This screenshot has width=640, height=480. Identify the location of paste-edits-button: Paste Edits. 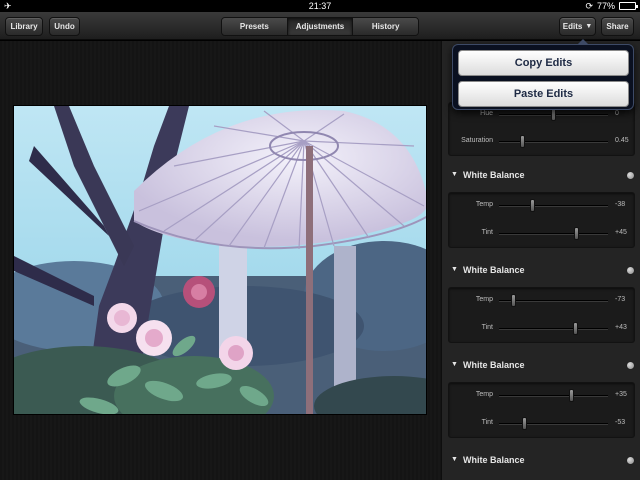
(543, 94).